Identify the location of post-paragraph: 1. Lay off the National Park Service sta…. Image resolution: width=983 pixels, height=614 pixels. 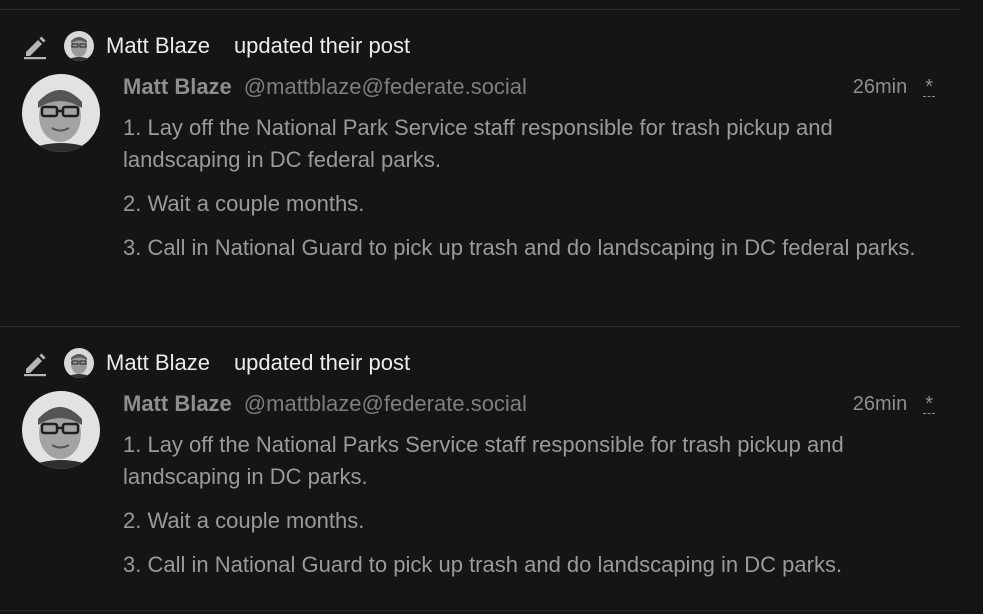
(478, 143).